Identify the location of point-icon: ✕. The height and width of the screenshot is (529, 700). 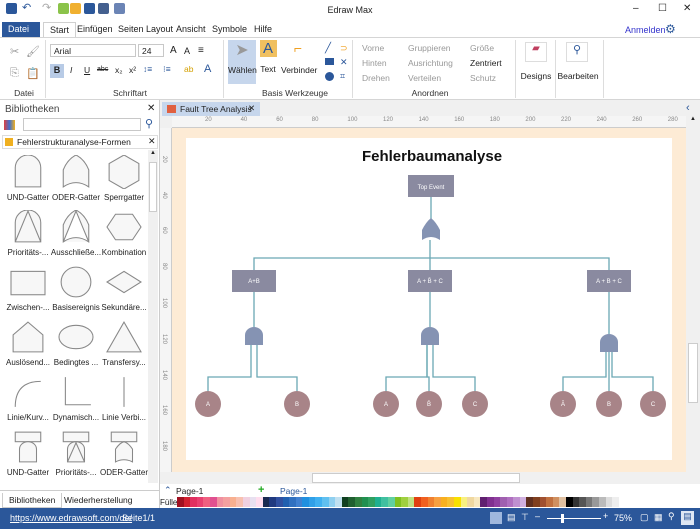
(344, 62).